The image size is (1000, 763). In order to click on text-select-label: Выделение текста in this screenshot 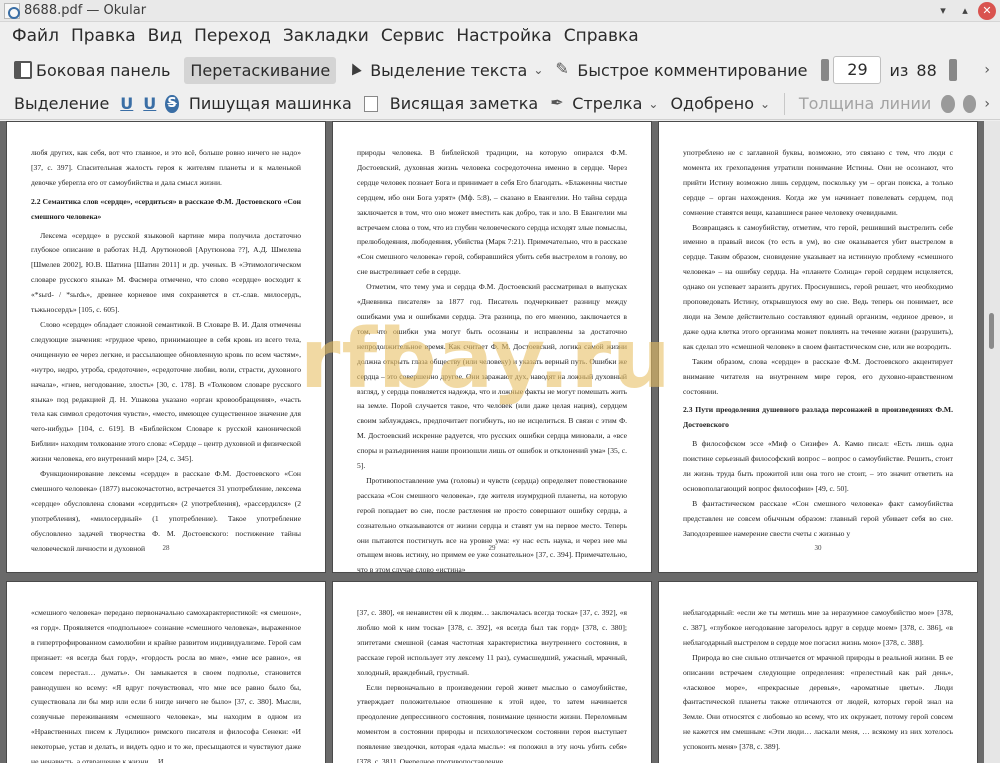, I will do `click(449, 70)`.